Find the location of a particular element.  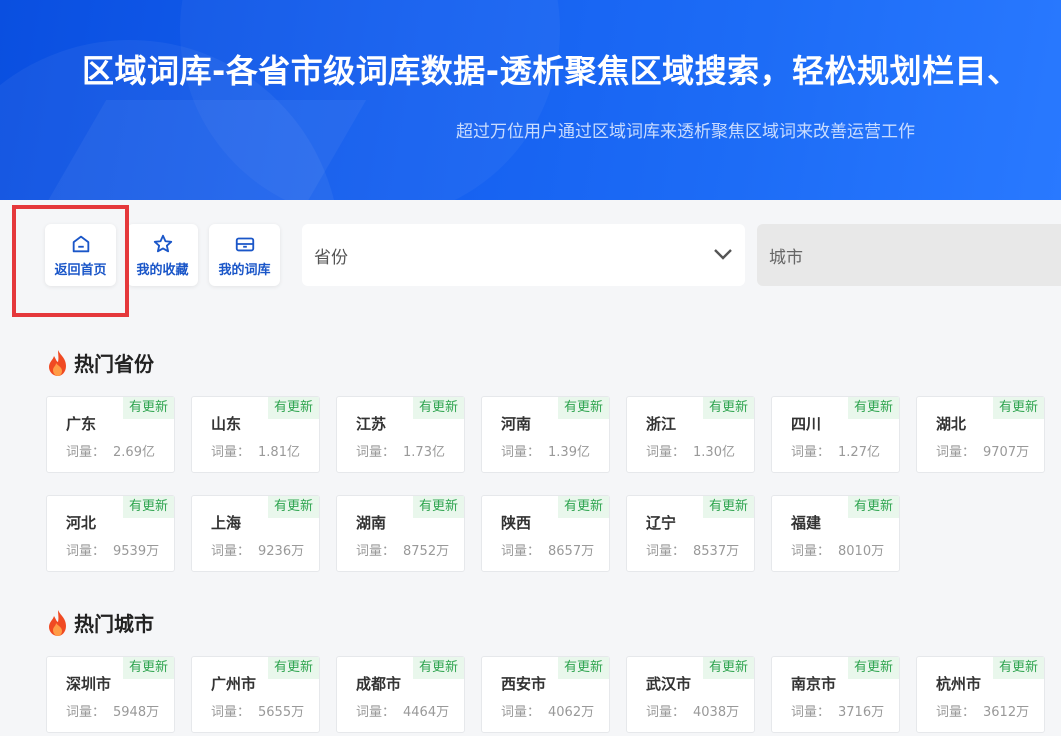

highlight-annotation is located at coordinates (70, 261).